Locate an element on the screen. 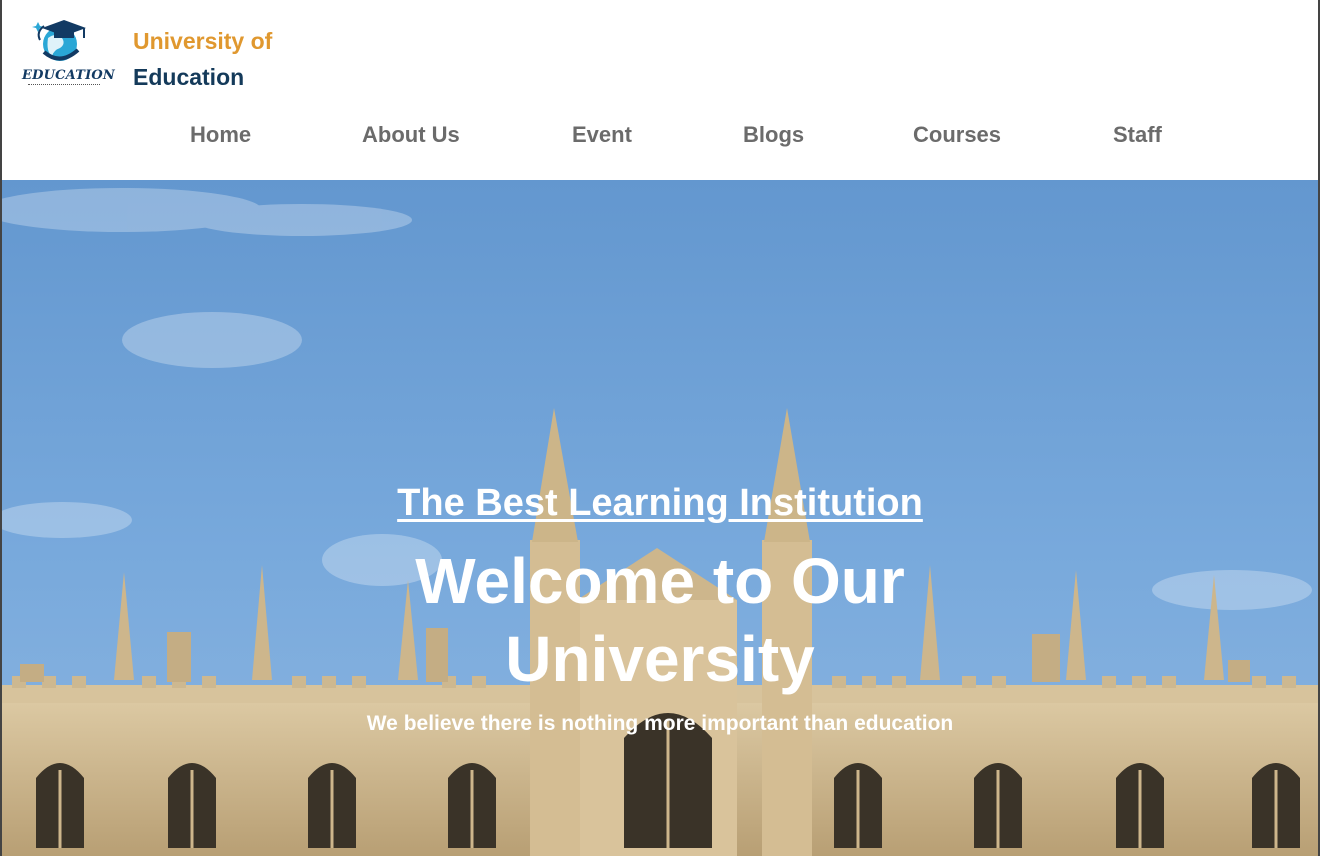 The width and height of the screenshot is (1320, 856). logo-tagline is located at coordinates (64, 86).